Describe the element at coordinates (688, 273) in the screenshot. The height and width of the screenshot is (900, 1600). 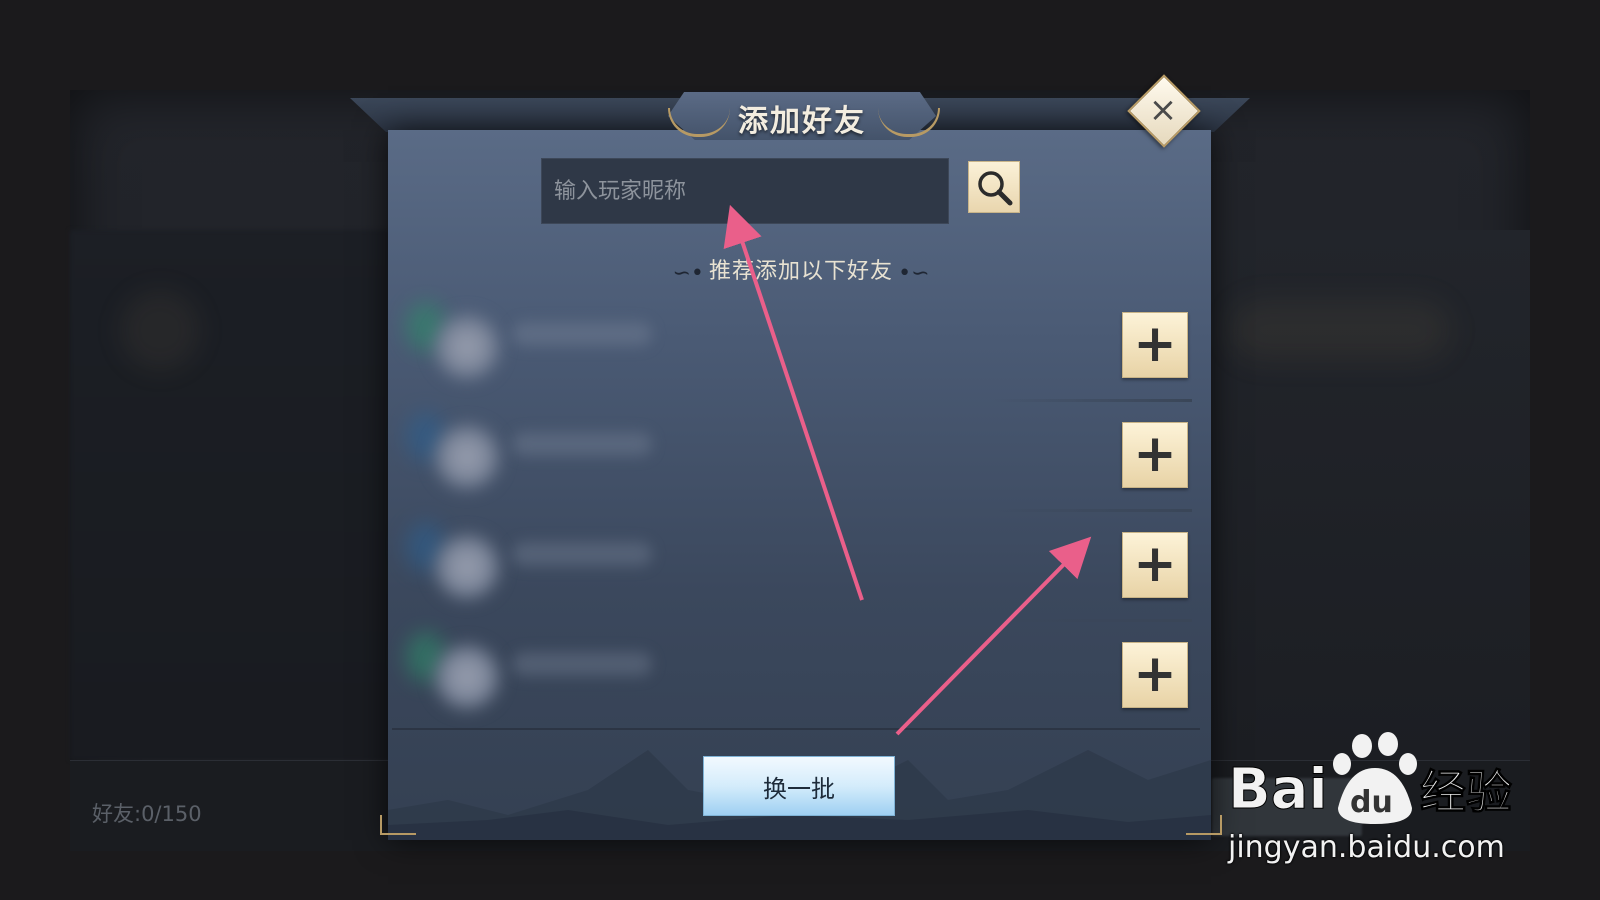
I see `swirl-ornament-icon: ∽•` at that location.